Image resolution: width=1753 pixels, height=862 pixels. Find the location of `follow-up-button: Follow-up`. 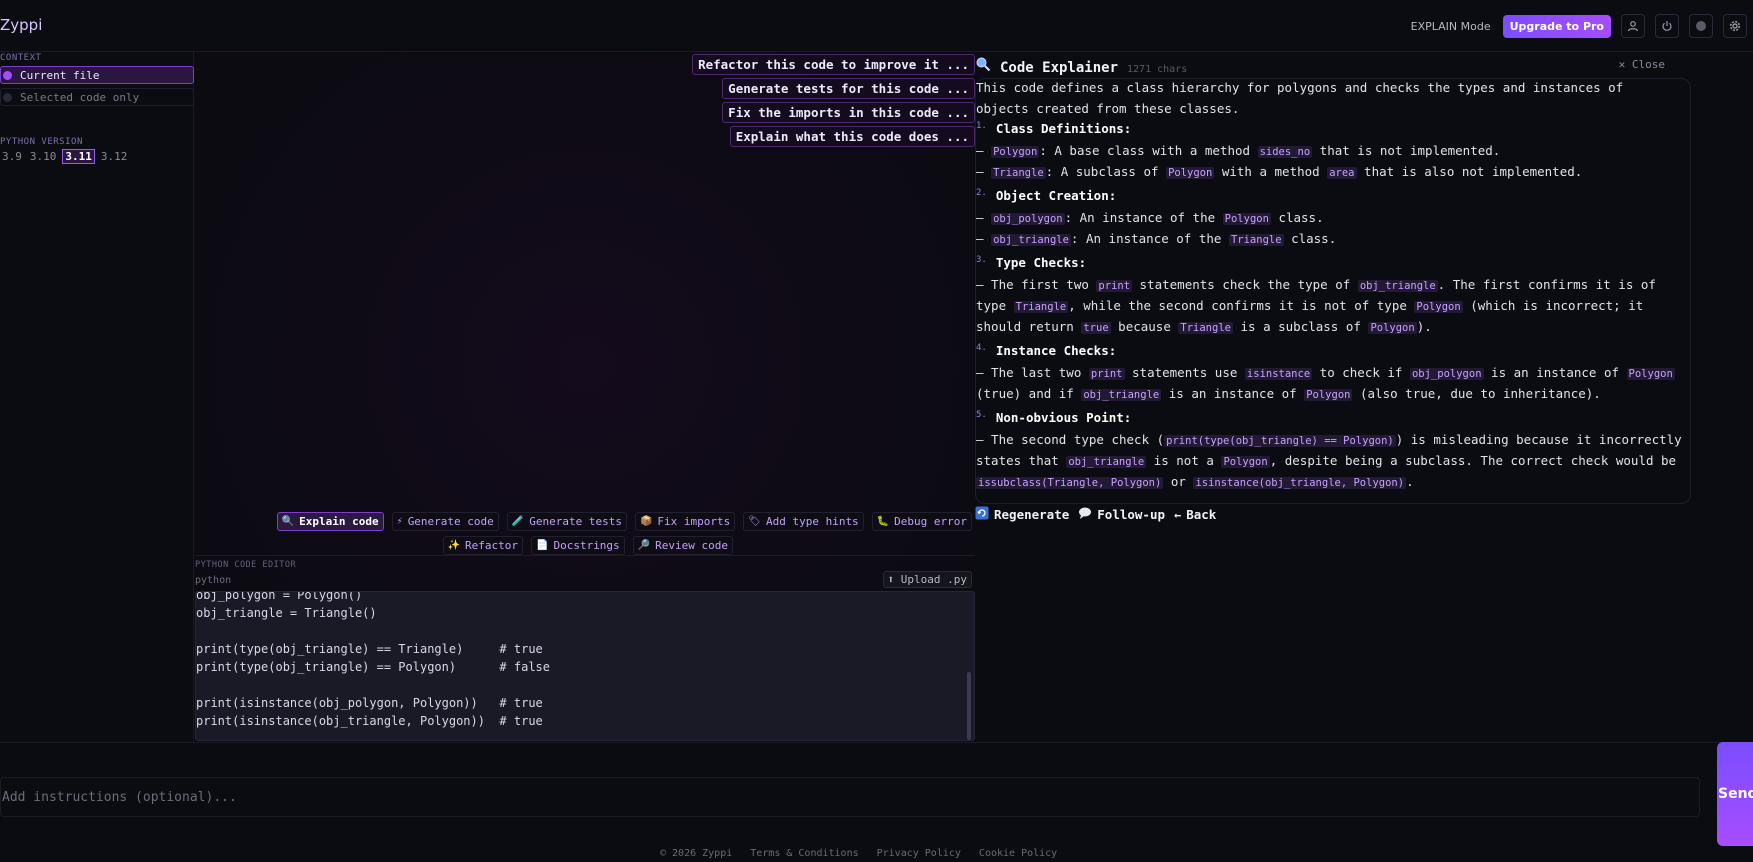

follow-up-button: Follow-up is located at coordinates (1121, 514).